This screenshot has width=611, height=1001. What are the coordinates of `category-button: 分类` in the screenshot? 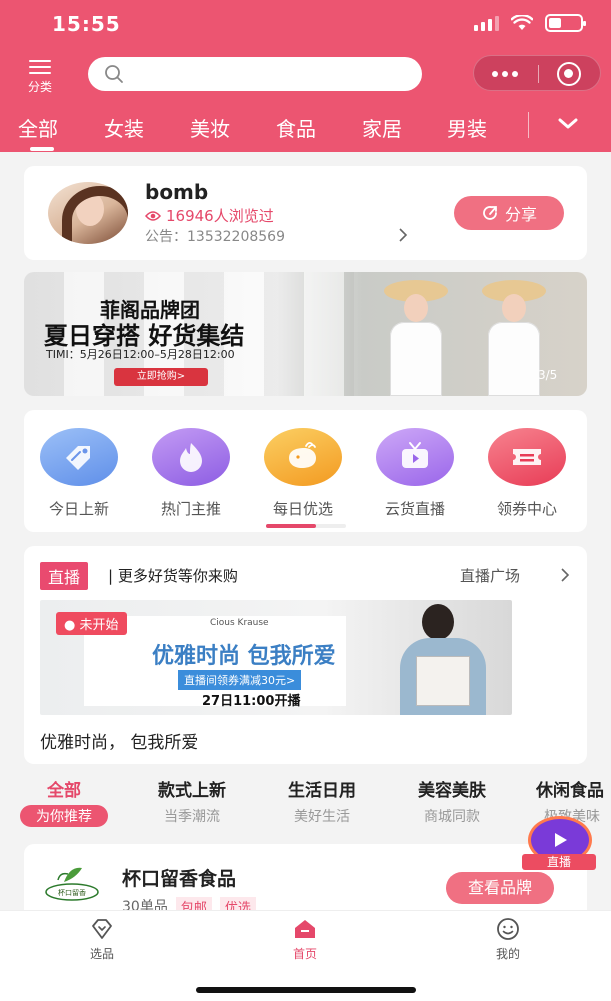 It's located at (40, 76).